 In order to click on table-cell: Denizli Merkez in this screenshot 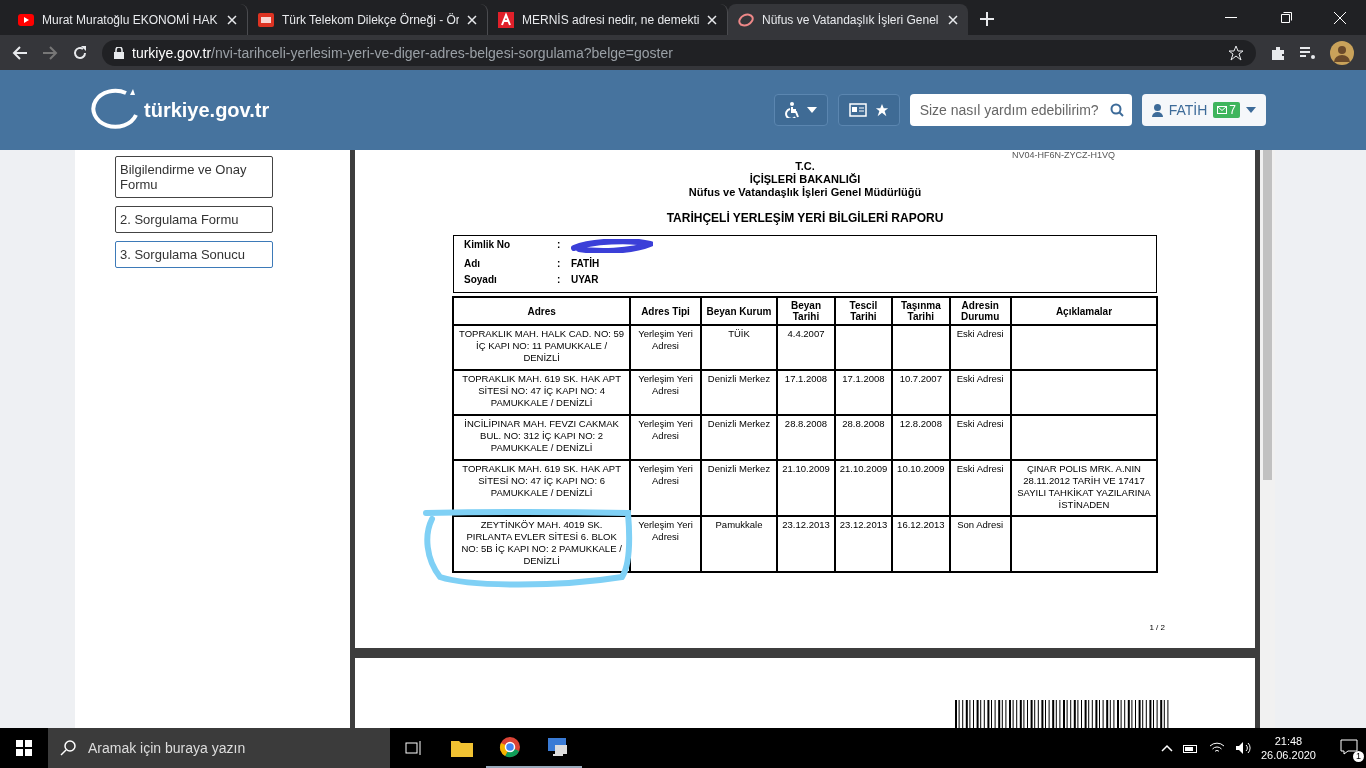, I will do `click(739, 392)`.